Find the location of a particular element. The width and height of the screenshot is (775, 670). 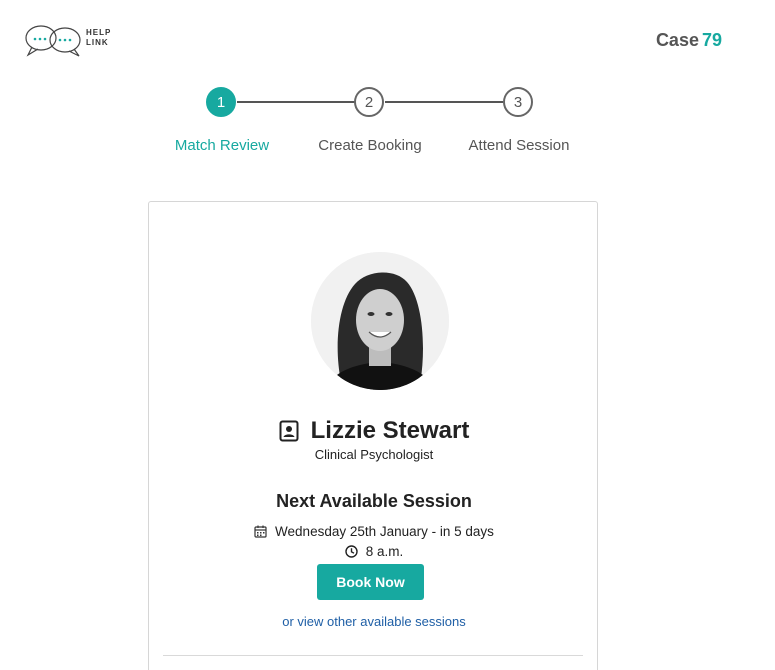

contact-card-icon is located at coordinates (289, 431).